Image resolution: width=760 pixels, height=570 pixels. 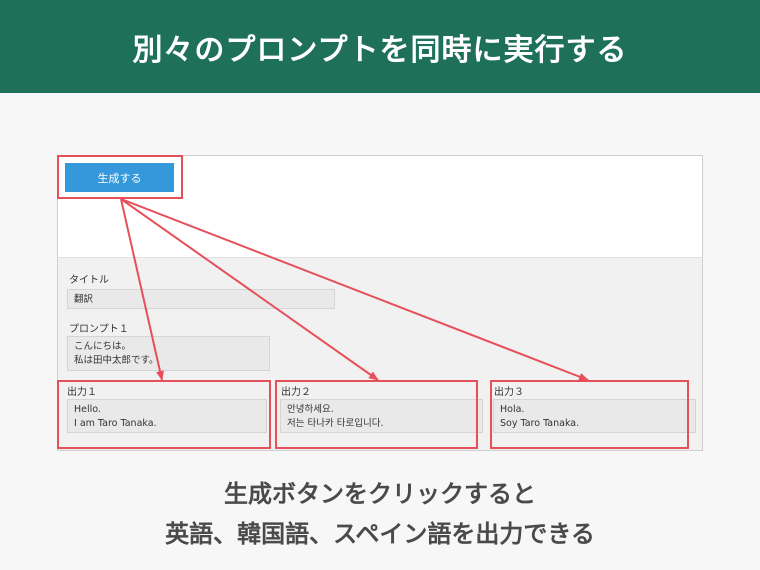 I want to click on prompt-field: こんにちは。 私は田中太郎です。, so click(x=168, y=353).